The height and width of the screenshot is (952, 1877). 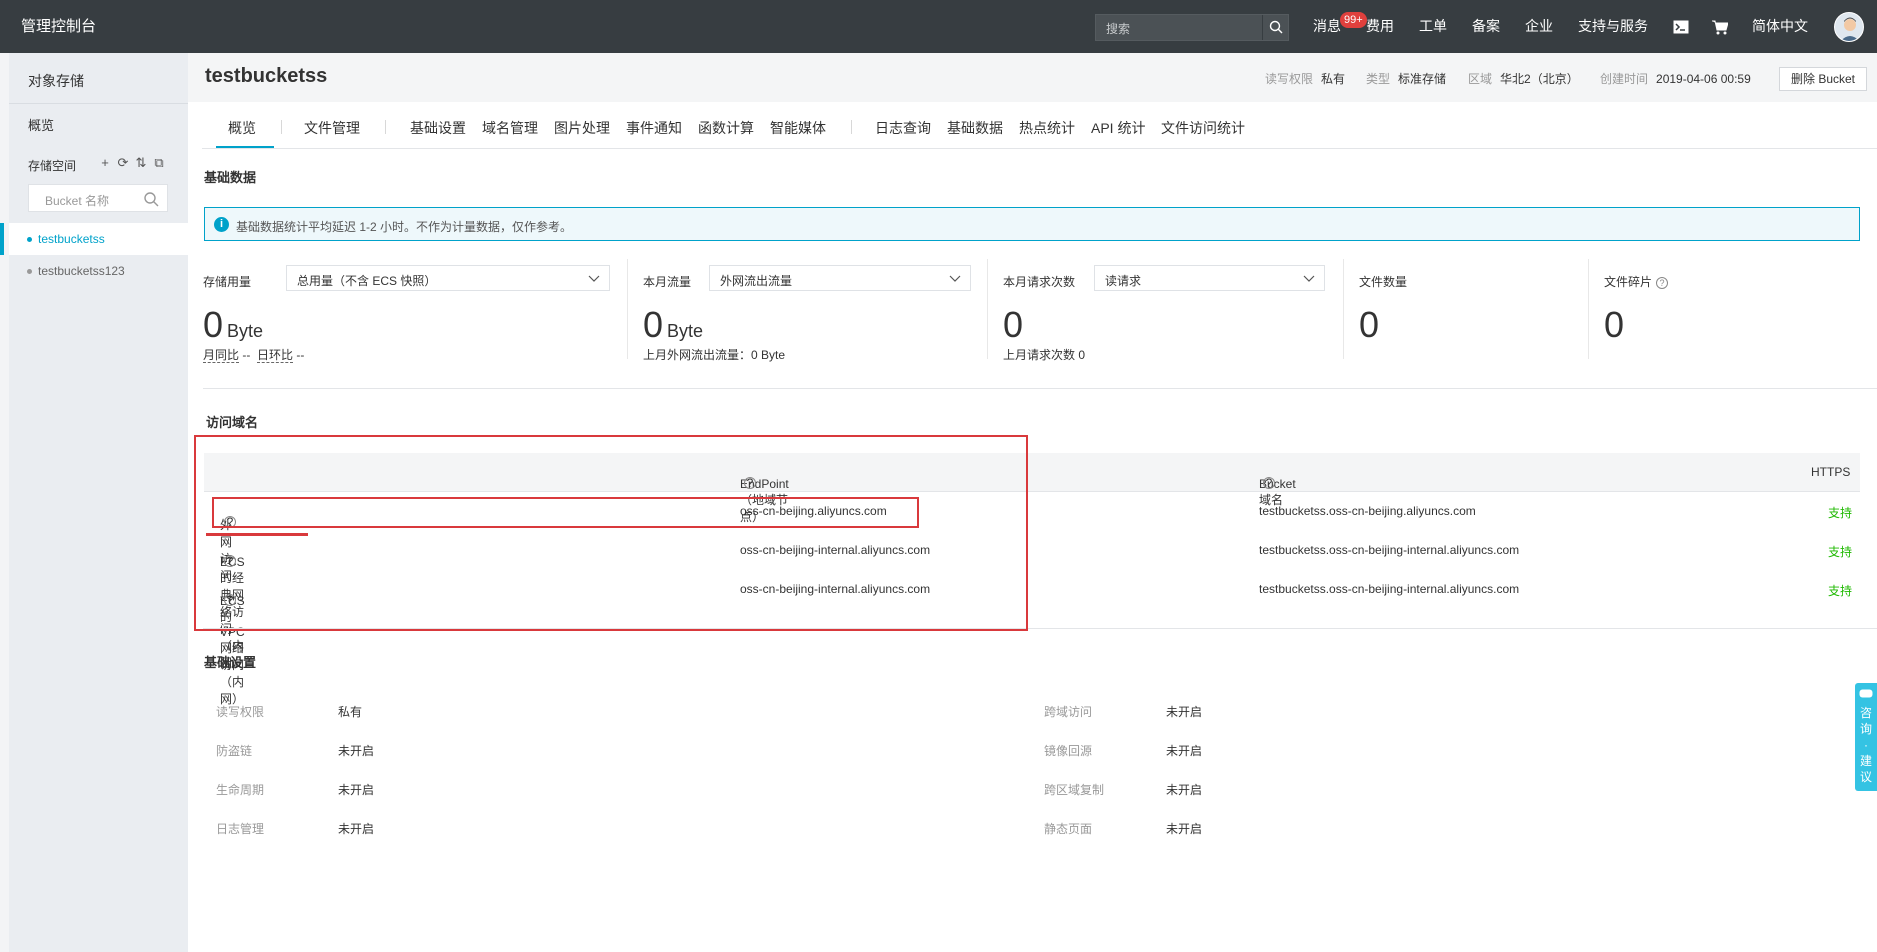 I want to click on tab-smart-media: 智能媒体, so click(x=798, y=128).